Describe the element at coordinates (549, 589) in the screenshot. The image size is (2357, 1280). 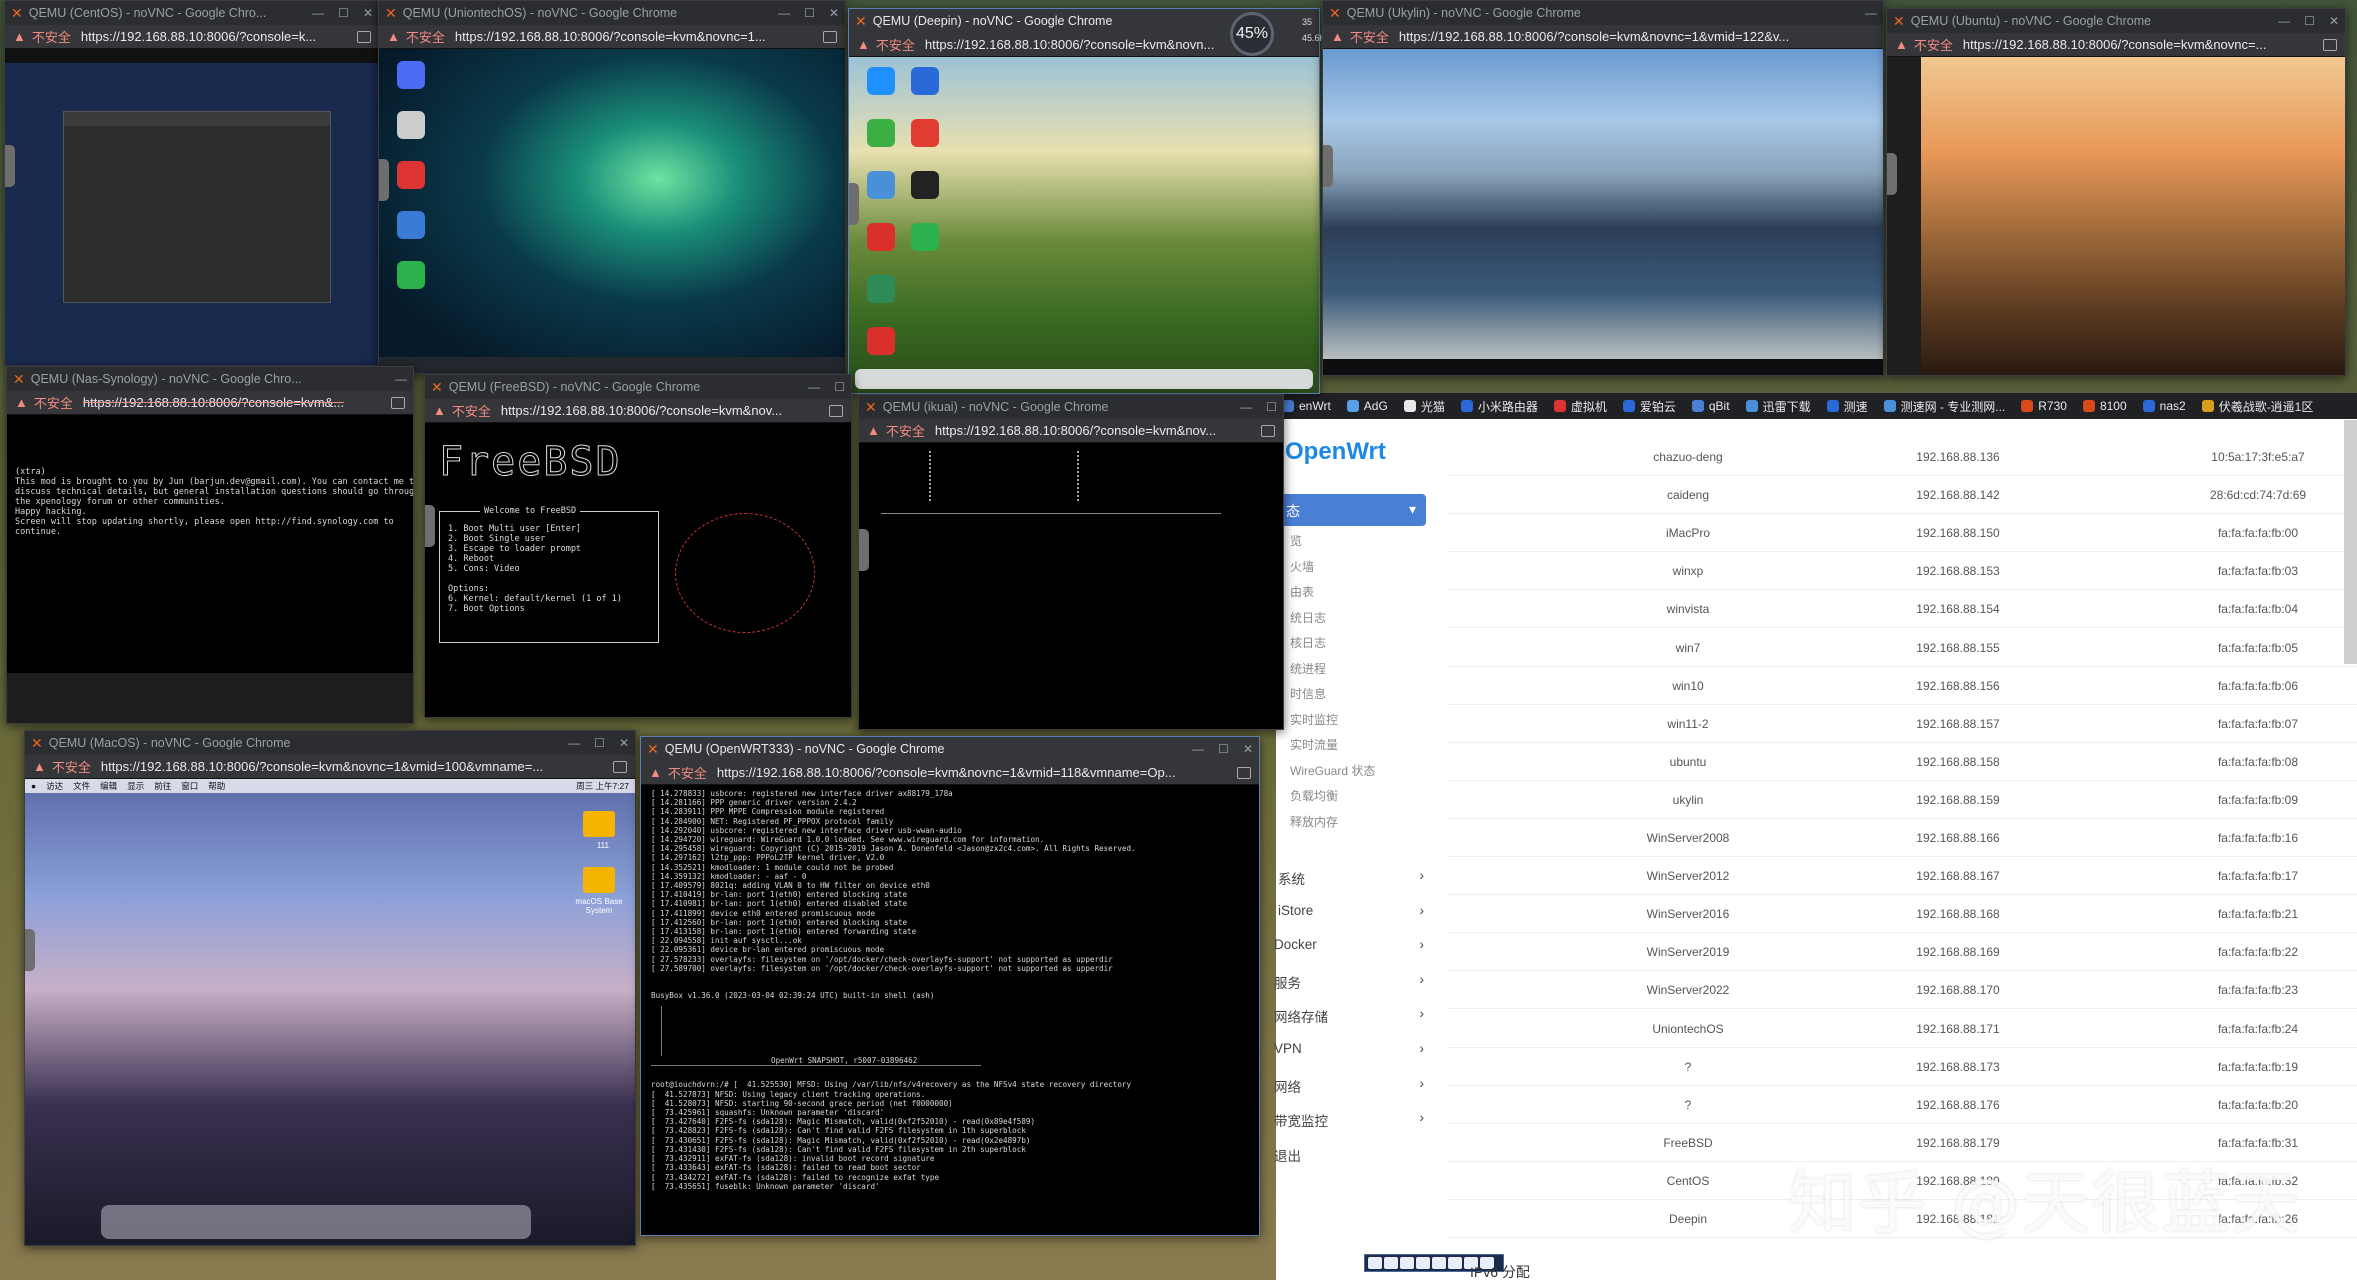
I see `boot-menu-item: Options:` at that location.